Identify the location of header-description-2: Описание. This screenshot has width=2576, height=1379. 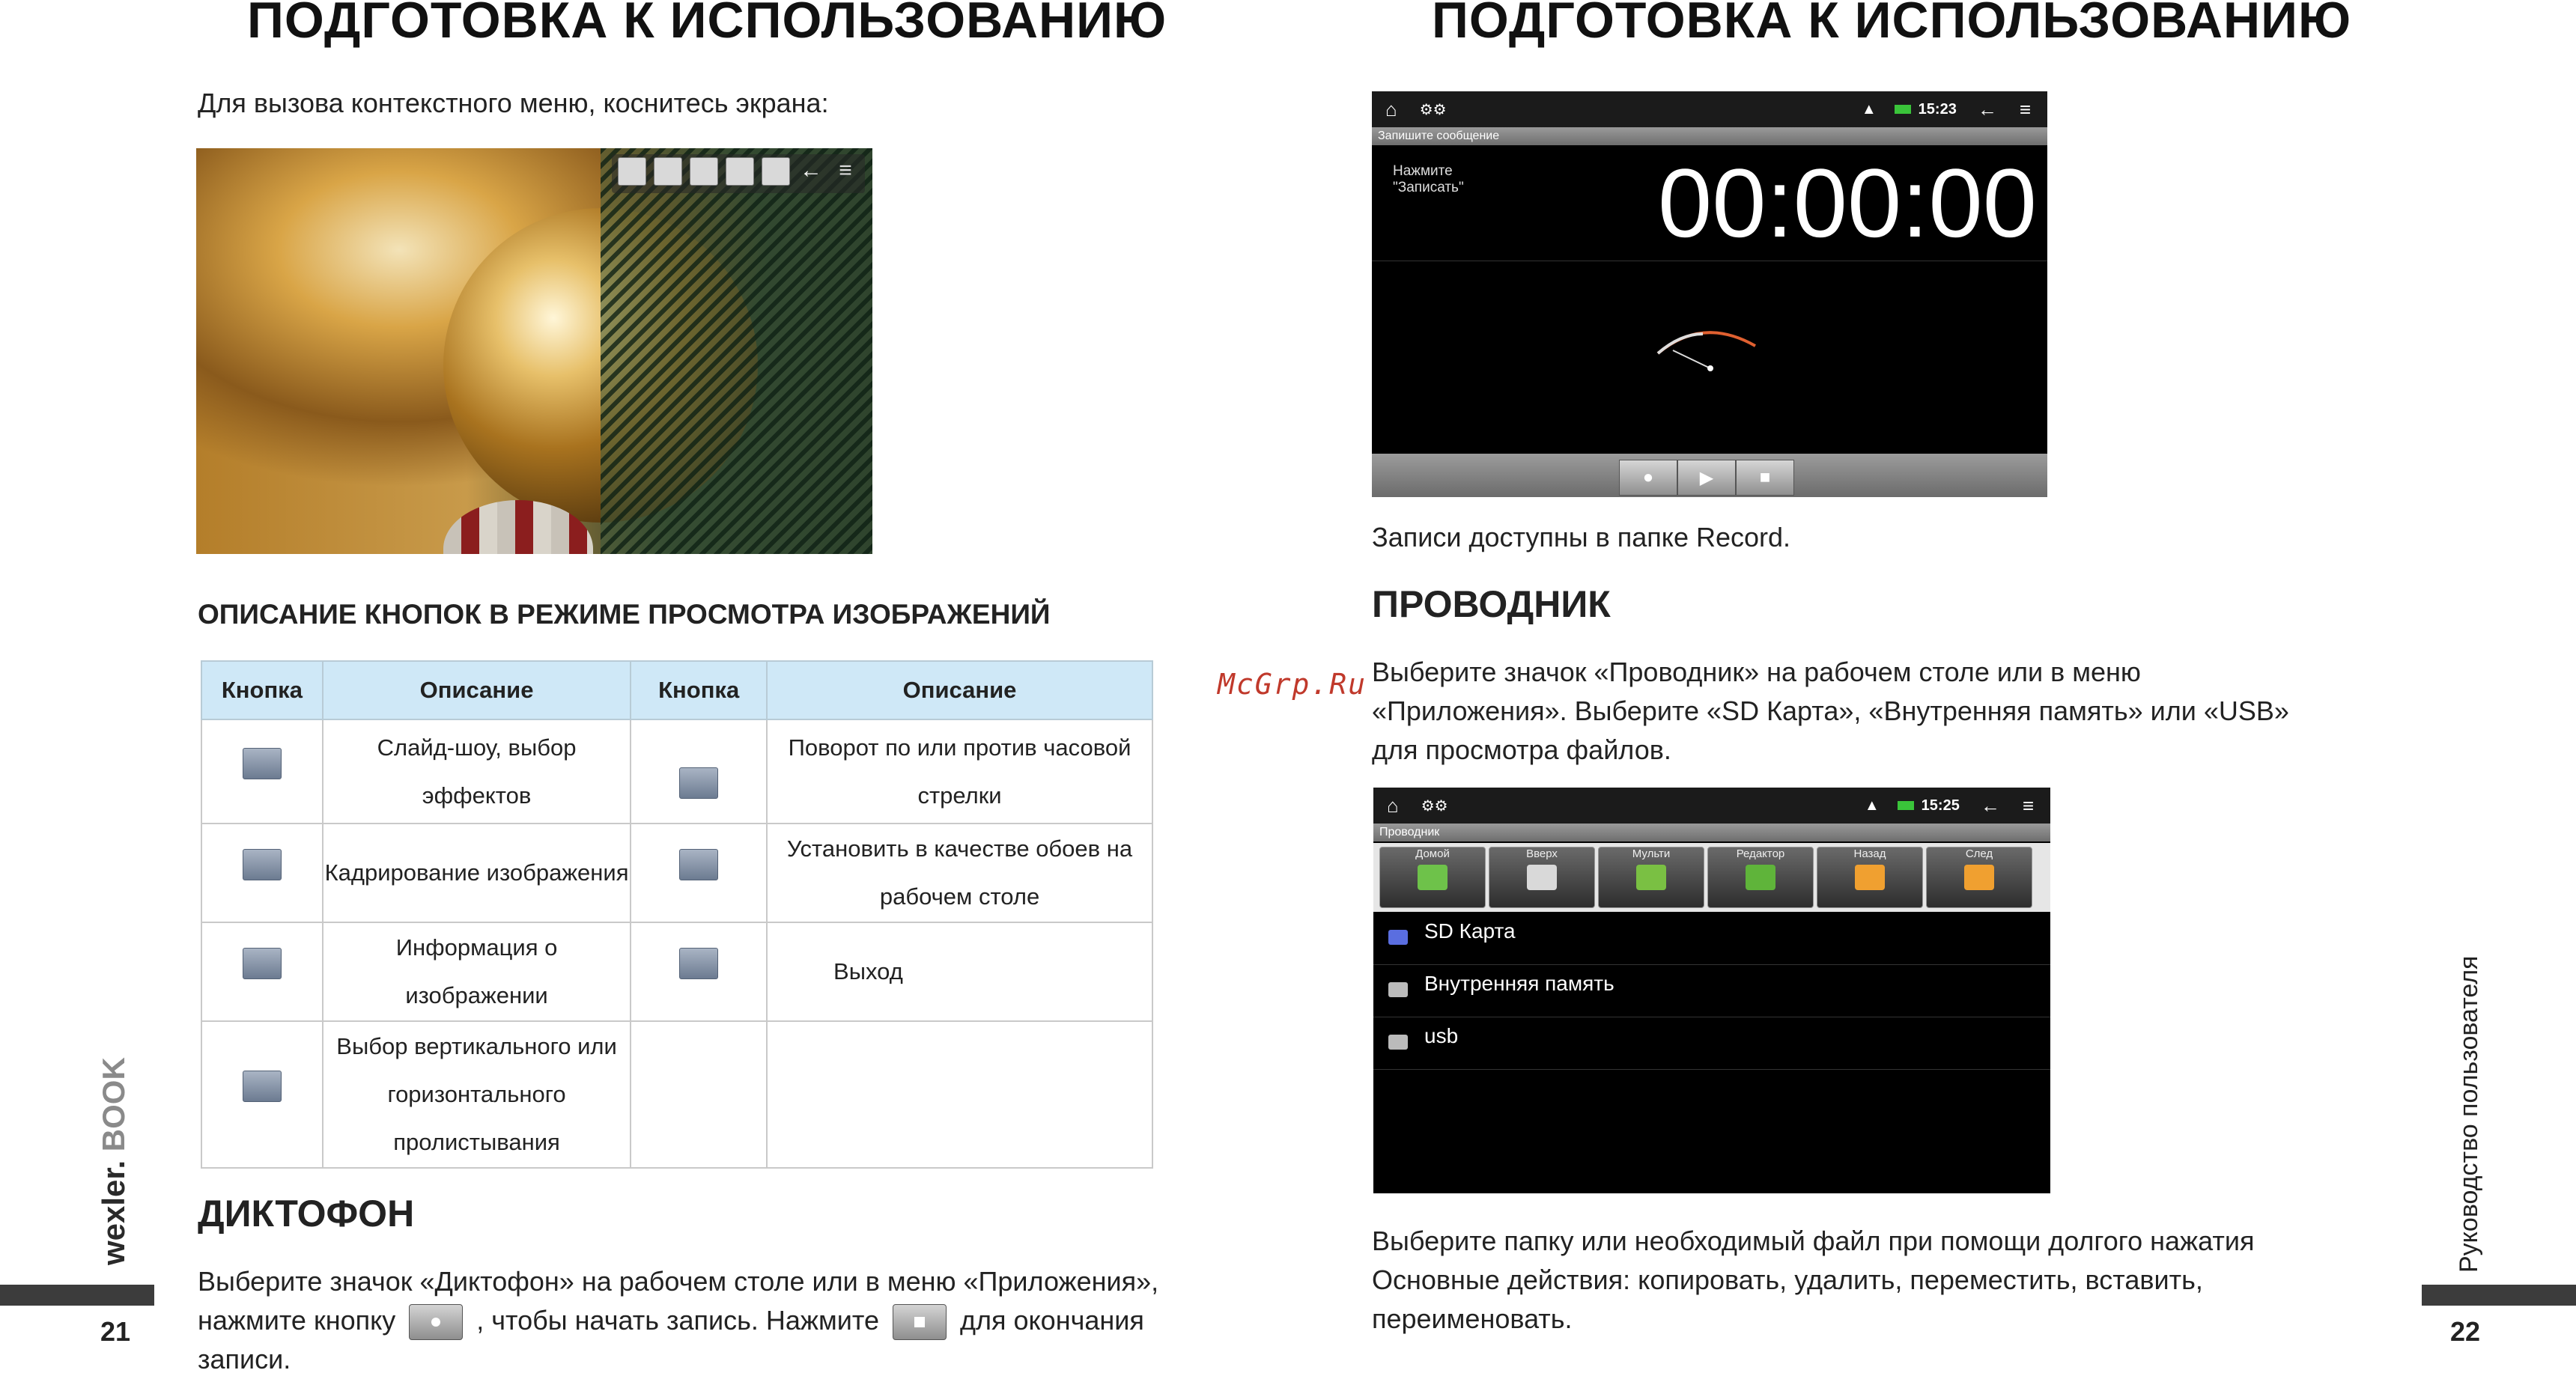
(959, 690).